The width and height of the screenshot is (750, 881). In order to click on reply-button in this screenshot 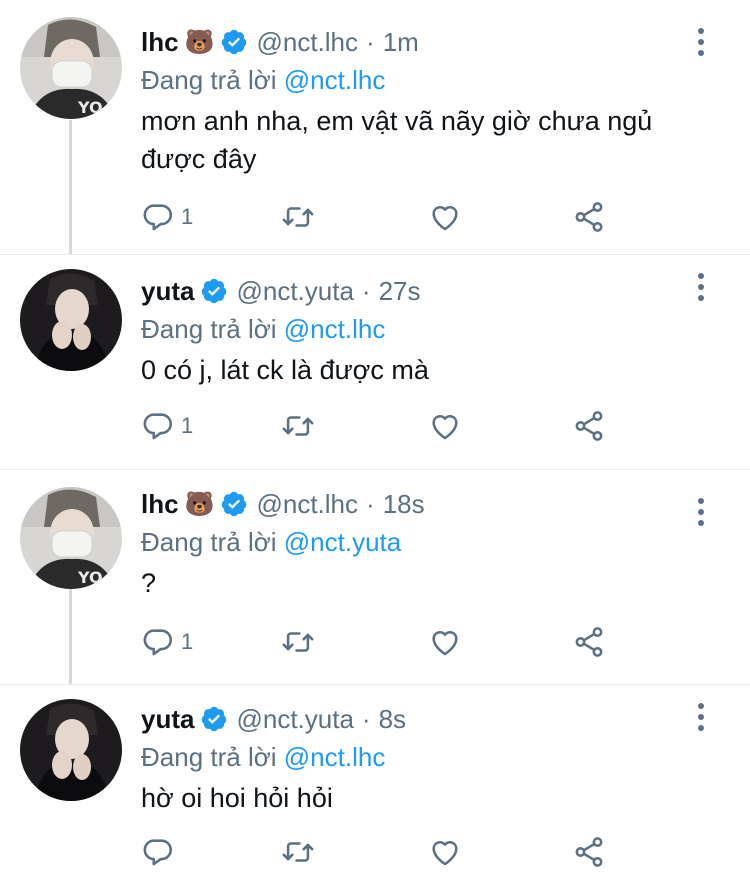, I will do `click(161, 852)`.